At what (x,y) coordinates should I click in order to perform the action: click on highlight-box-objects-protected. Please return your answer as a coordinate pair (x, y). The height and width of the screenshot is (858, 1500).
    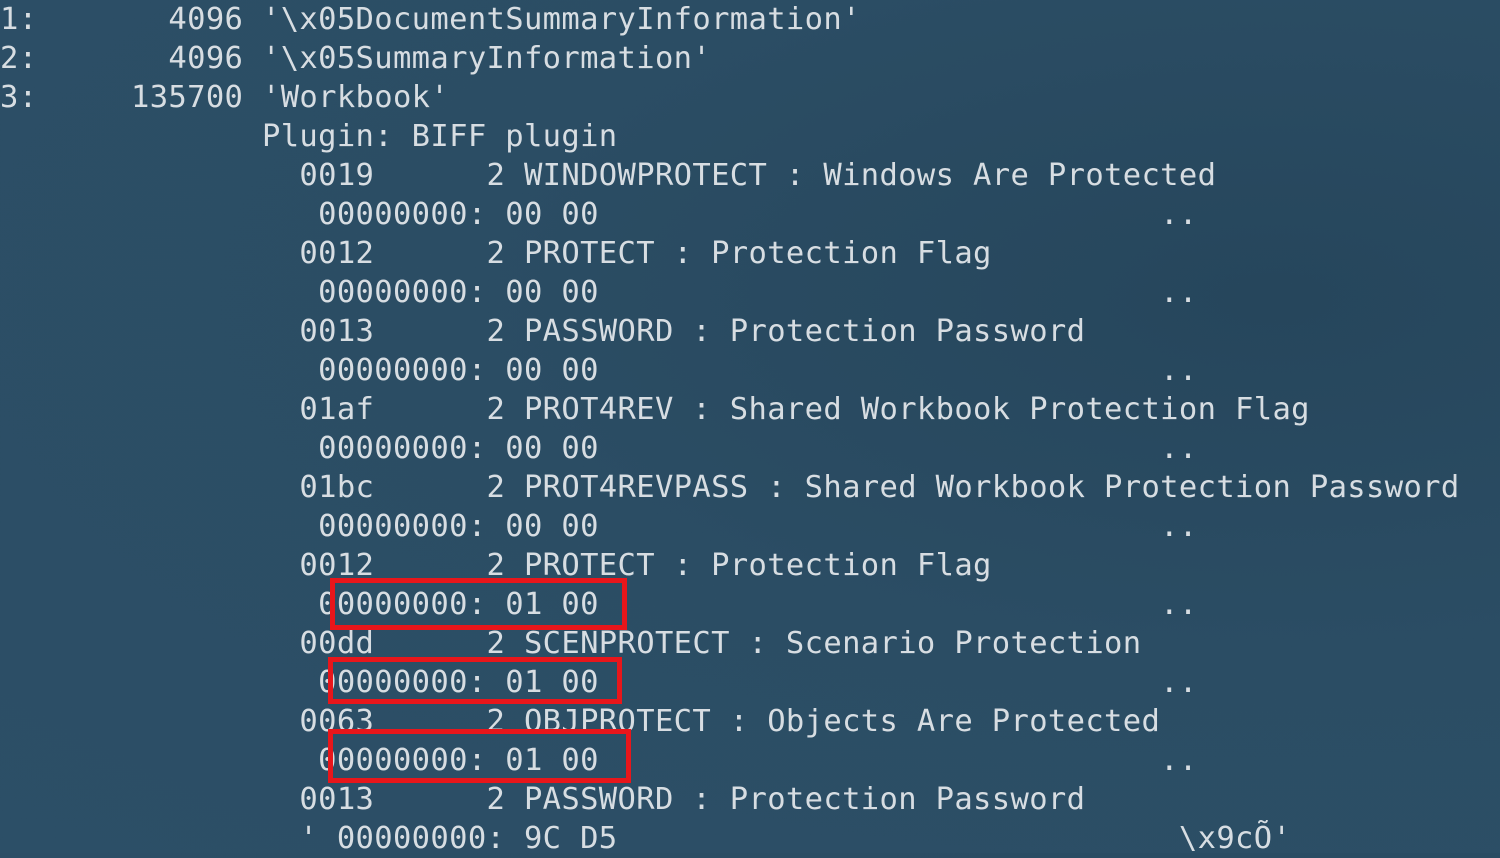
    Looking at the image, I should click on (479, 756).